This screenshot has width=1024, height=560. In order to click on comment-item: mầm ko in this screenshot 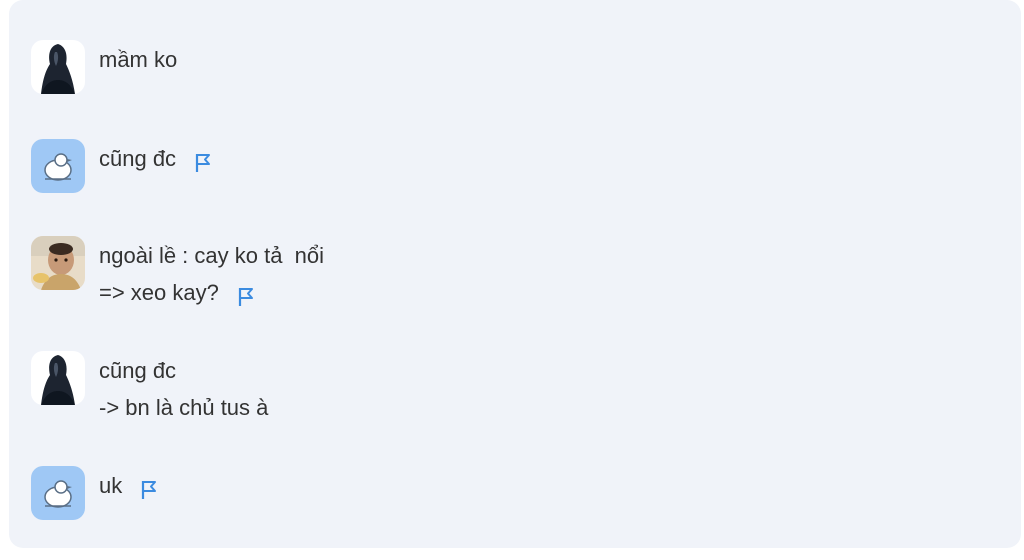, I will do `click(104, 67)`.